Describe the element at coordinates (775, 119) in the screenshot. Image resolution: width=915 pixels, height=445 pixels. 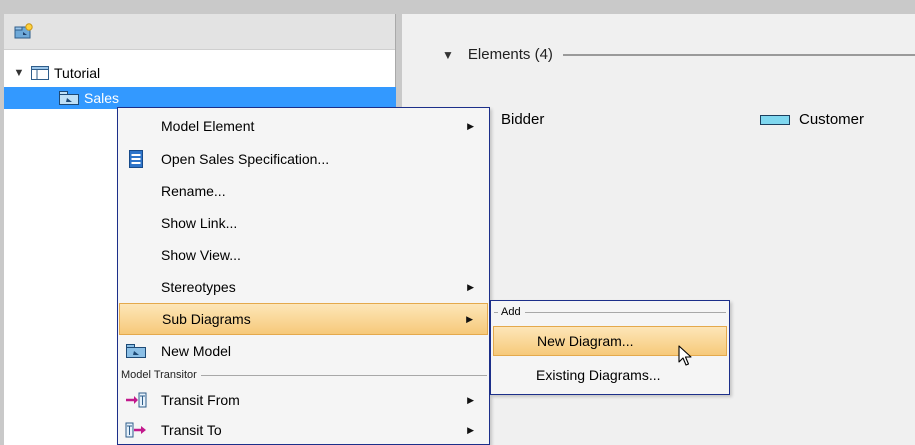
I see `class-icon` at that location.